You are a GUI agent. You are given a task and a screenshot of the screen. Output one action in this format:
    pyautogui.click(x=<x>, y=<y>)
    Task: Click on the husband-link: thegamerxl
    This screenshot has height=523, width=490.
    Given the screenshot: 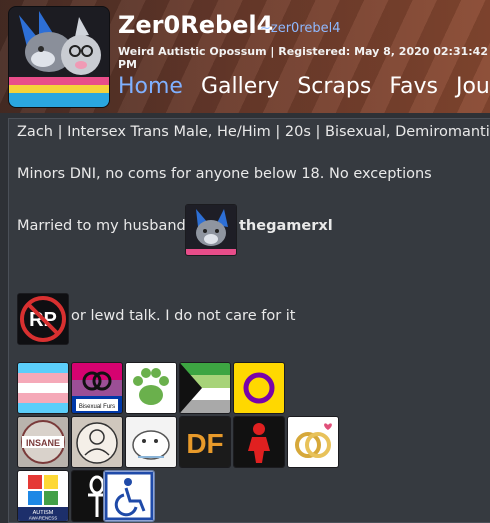 What is the action you would take?
    pyautogui.click(x=286, y=226)
    